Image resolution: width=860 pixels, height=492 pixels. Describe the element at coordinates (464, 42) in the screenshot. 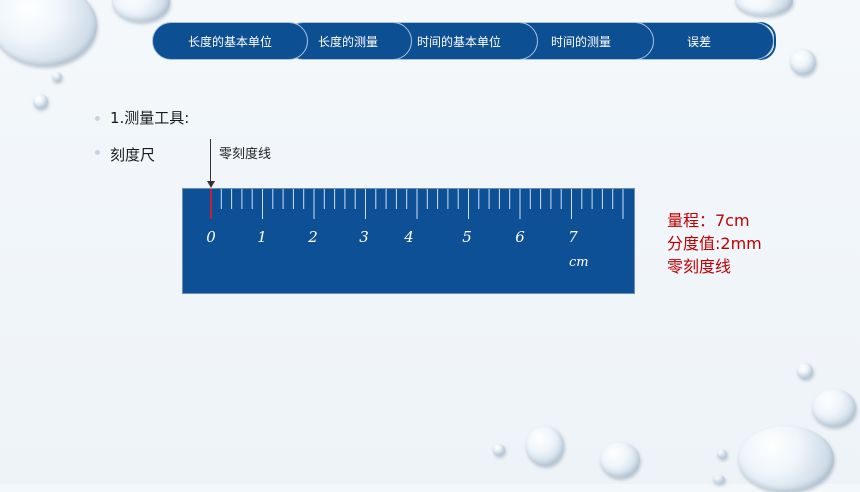

I see `section-nav: 误差 时间的测量 时间的基本单位 长度的测量 长度的基本单位` at that location.